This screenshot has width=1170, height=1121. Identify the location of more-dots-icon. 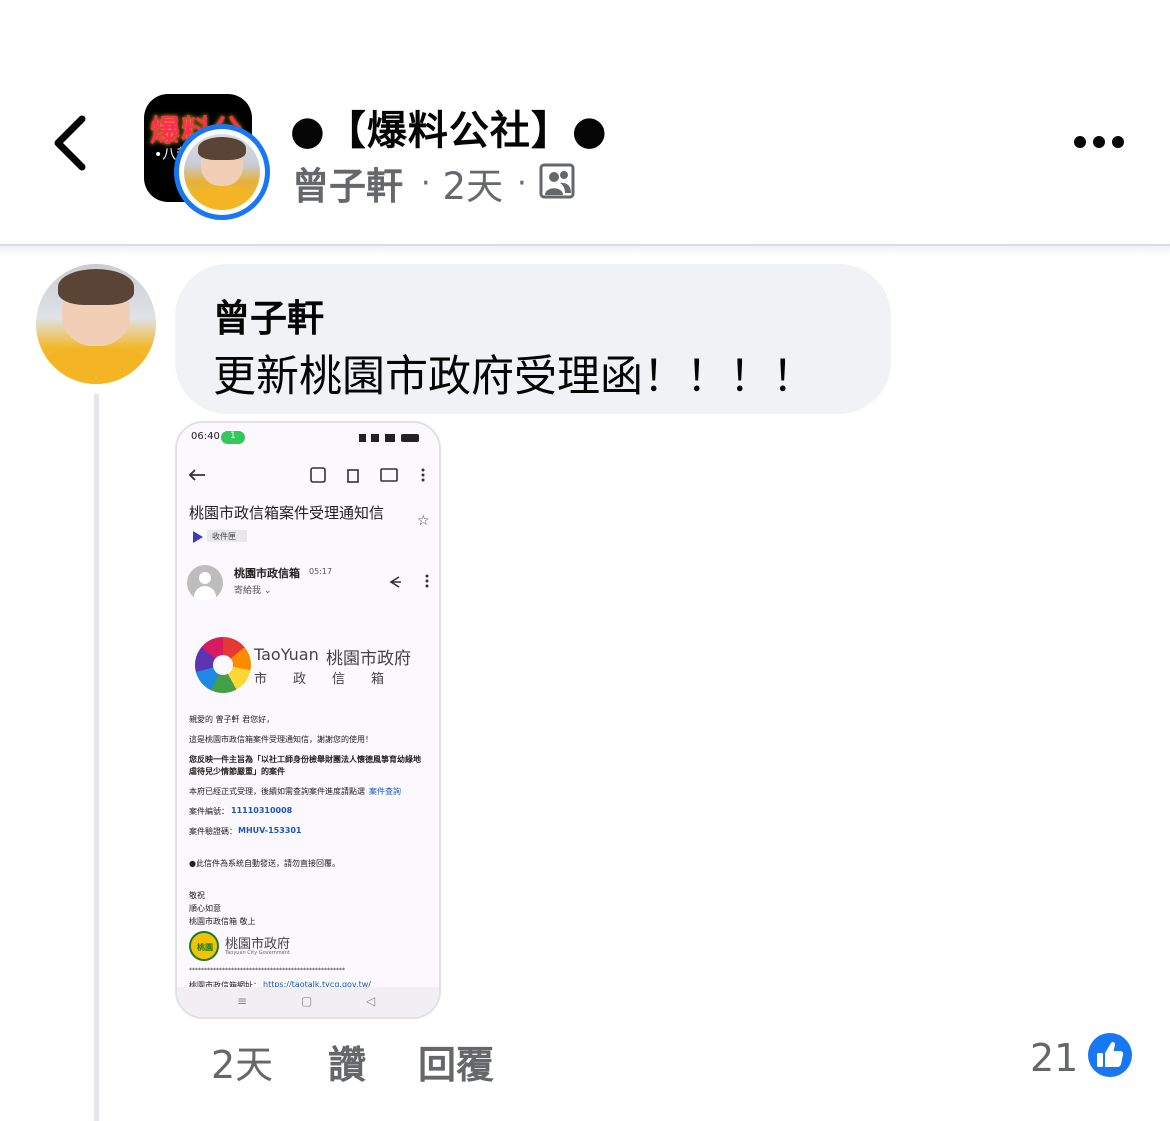
(1099, 142).